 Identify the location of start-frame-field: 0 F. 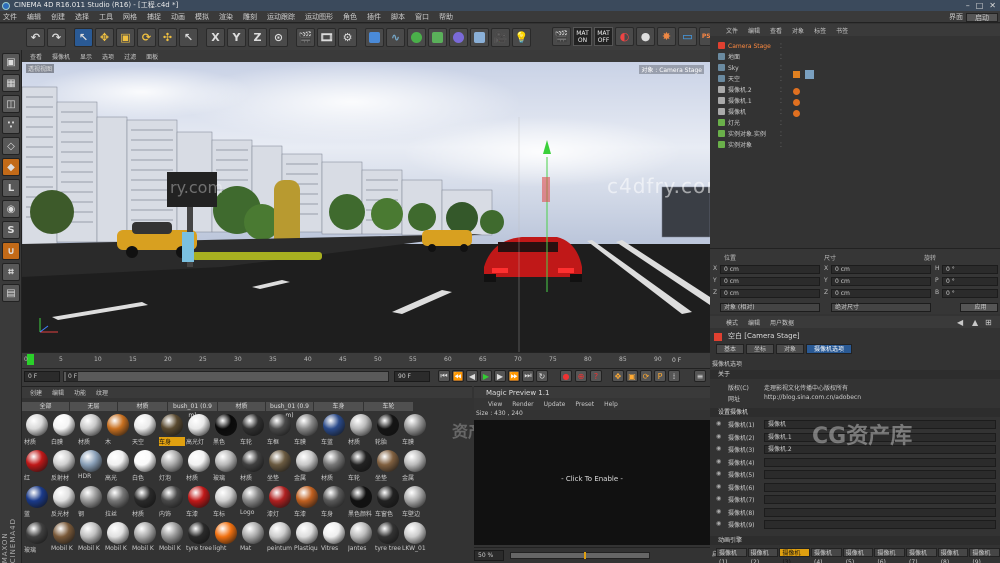
(42, 376).